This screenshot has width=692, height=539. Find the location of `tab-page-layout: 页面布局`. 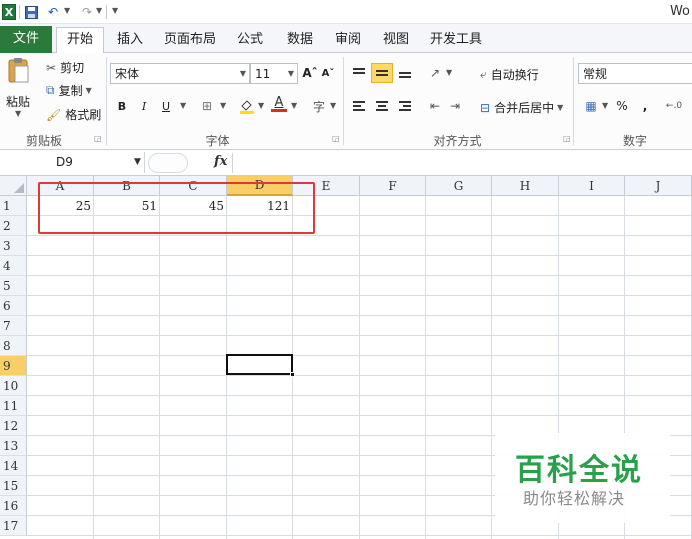

tab-page-layout: 页面布局 is located at coordinates (190, 40).